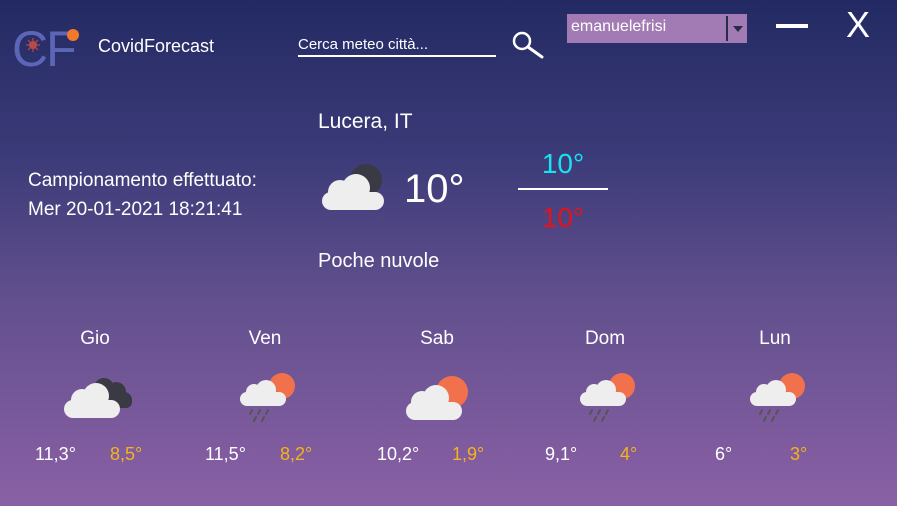  Describe the element at coordinates (126, 454) in the screenshot. I see `forecast-low: 8,5°` at that location.